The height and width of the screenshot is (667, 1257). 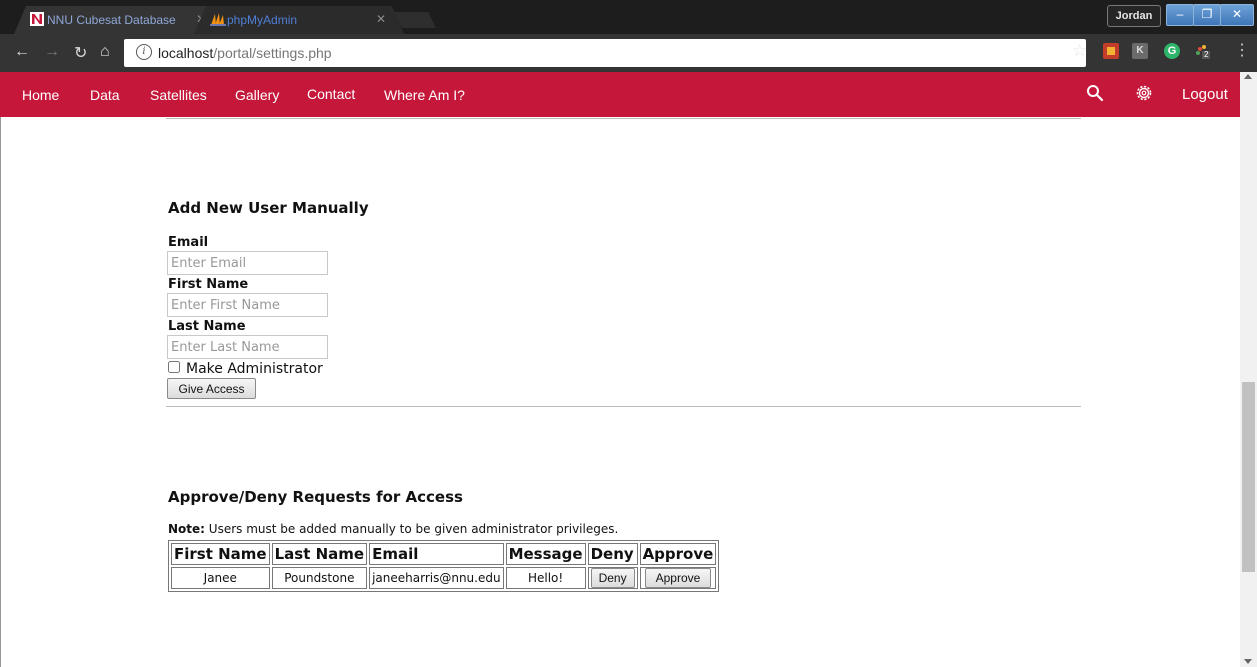 What do you see at coordinates (424, 95) in the screenshot?
I see `nav-where-am-i: Where Am I?` at bounding box center [424, 95].